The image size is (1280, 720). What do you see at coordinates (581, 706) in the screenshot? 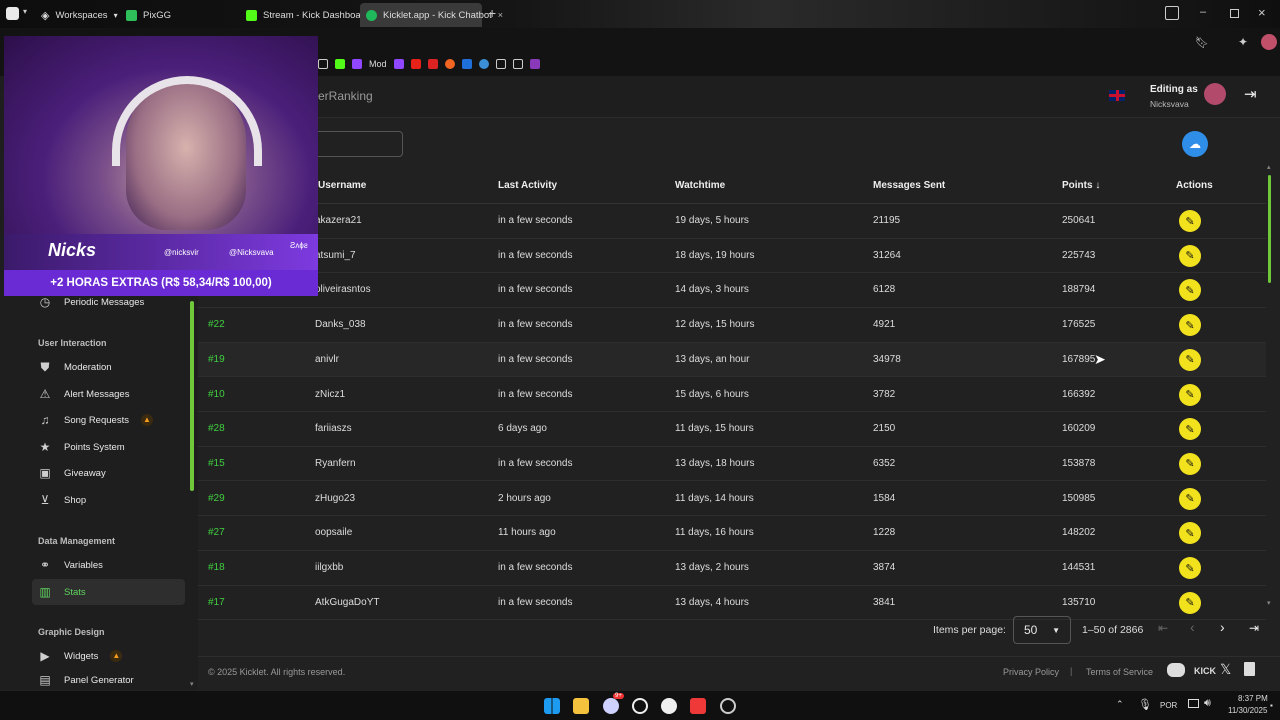
I see `file-explorer-icon` at bounding box center [581, 706].